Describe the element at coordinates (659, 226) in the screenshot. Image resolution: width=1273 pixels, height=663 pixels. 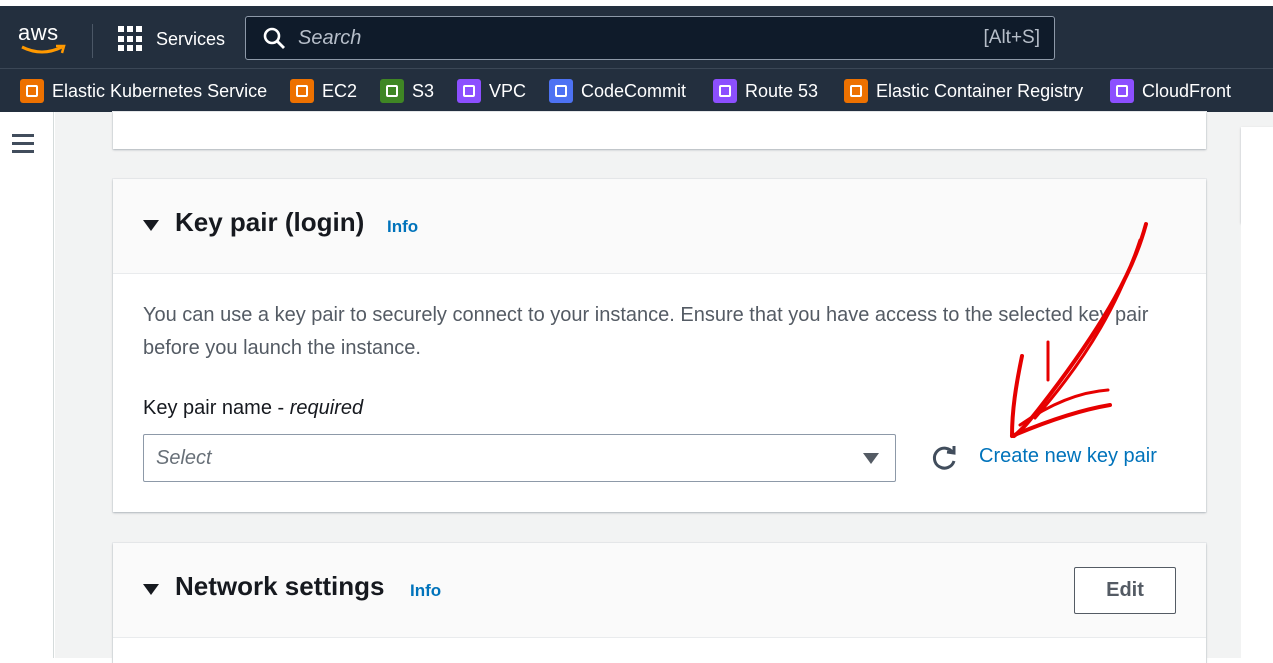
I see `key-pair-header: Key pair (login) Info` at that location.